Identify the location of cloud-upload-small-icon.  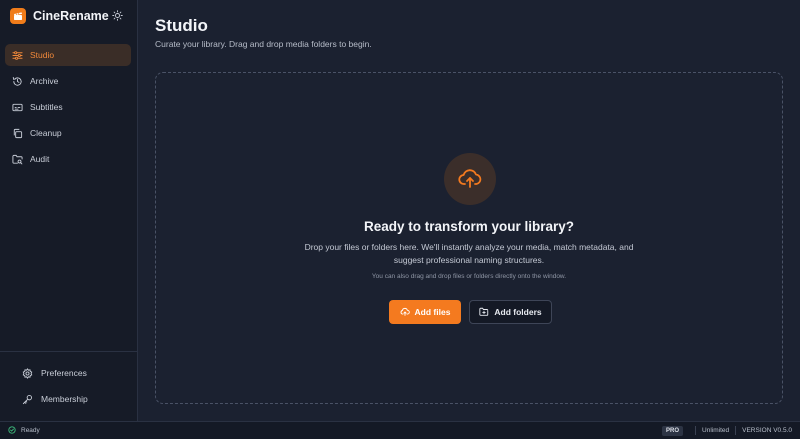
(405, 312).